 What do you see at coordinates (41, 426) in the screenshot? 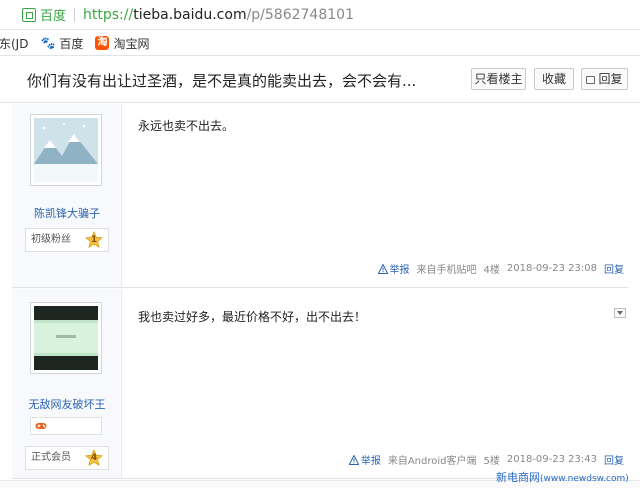
I see `gamepad-icon` at bounding box center [41, 426].